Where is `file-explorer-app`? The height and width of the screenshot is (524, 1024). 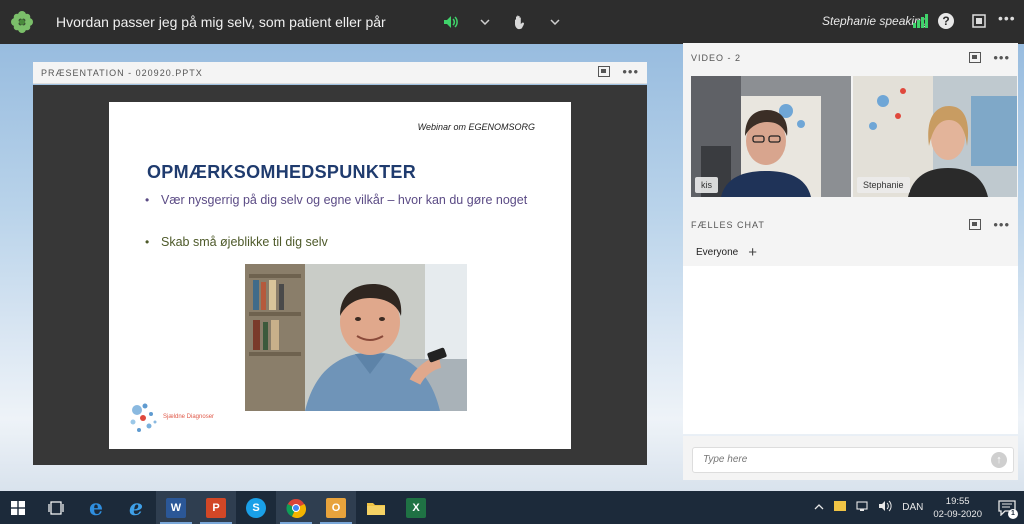 file-explorer-app is located at coordinates (376, 507).